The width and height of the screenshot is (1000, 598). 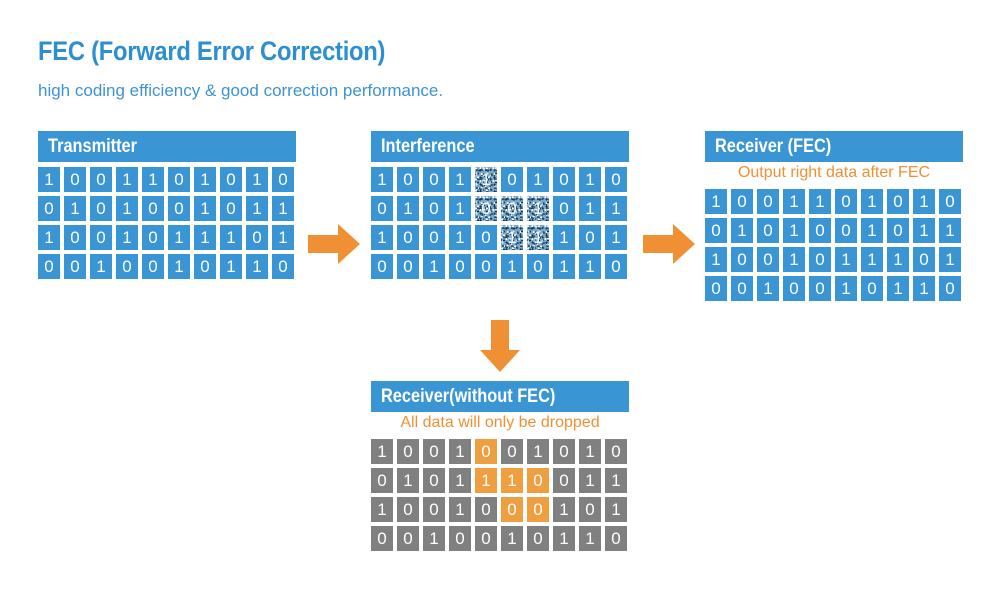 What do you see at coordinates (834, 146) in the screenshot?
I see `panel-header-receiver-fec: Receiver (FEC)` at bounding box center [834, 146].